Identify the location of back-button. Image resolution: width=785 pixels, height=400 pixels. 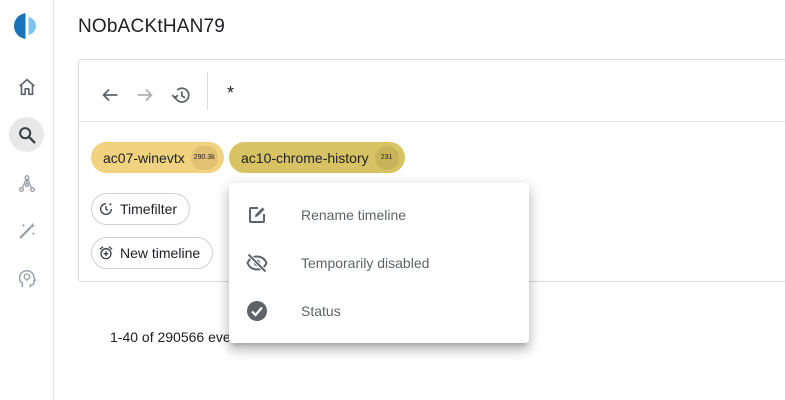
(110, 95).